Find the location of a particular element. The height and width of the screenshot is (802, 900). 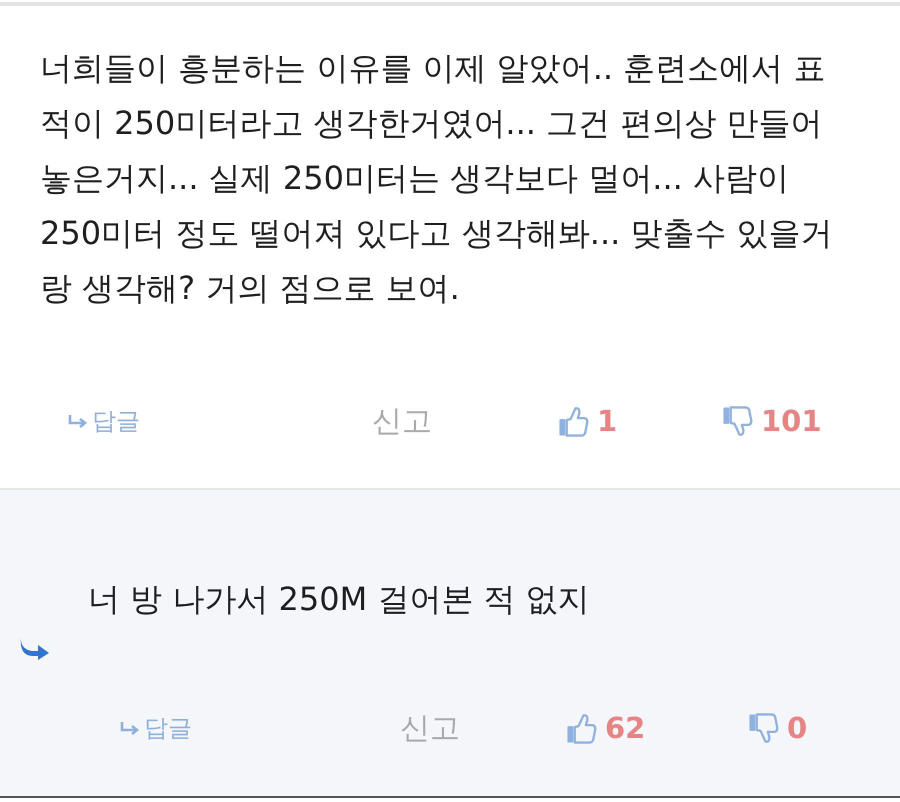

like-count: 62 is located at coordinates (625, 728).